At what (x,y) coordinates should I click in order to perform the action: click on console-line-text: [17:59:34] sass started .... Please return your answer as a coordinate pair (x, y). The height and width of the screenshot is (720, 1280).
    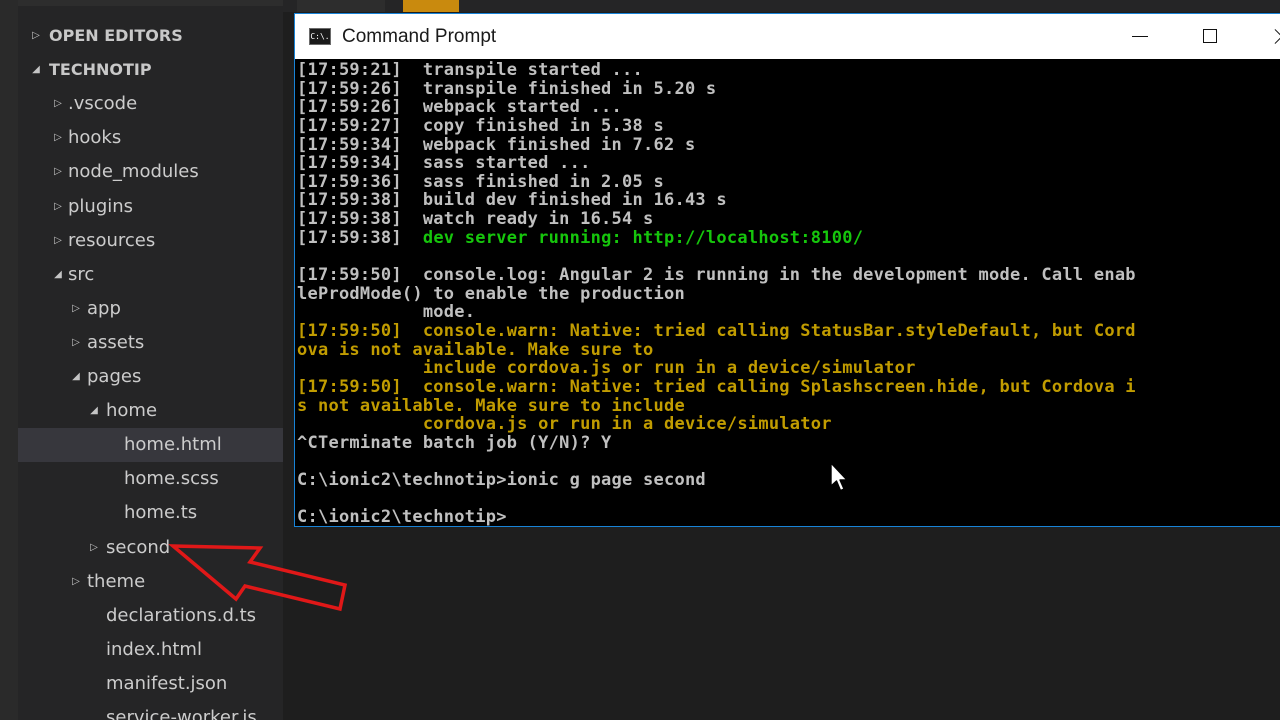
    Looking at the image, I should click on (444, 163).